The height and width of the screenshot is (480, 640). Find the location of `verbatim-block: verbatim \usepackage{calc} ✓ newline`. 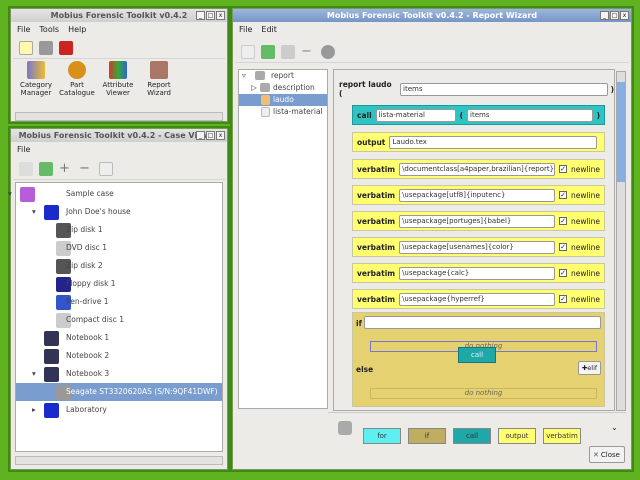

verbatim-block: verbatim \usepackage{calc} ✓ newline is located at coordinates (478, 273).